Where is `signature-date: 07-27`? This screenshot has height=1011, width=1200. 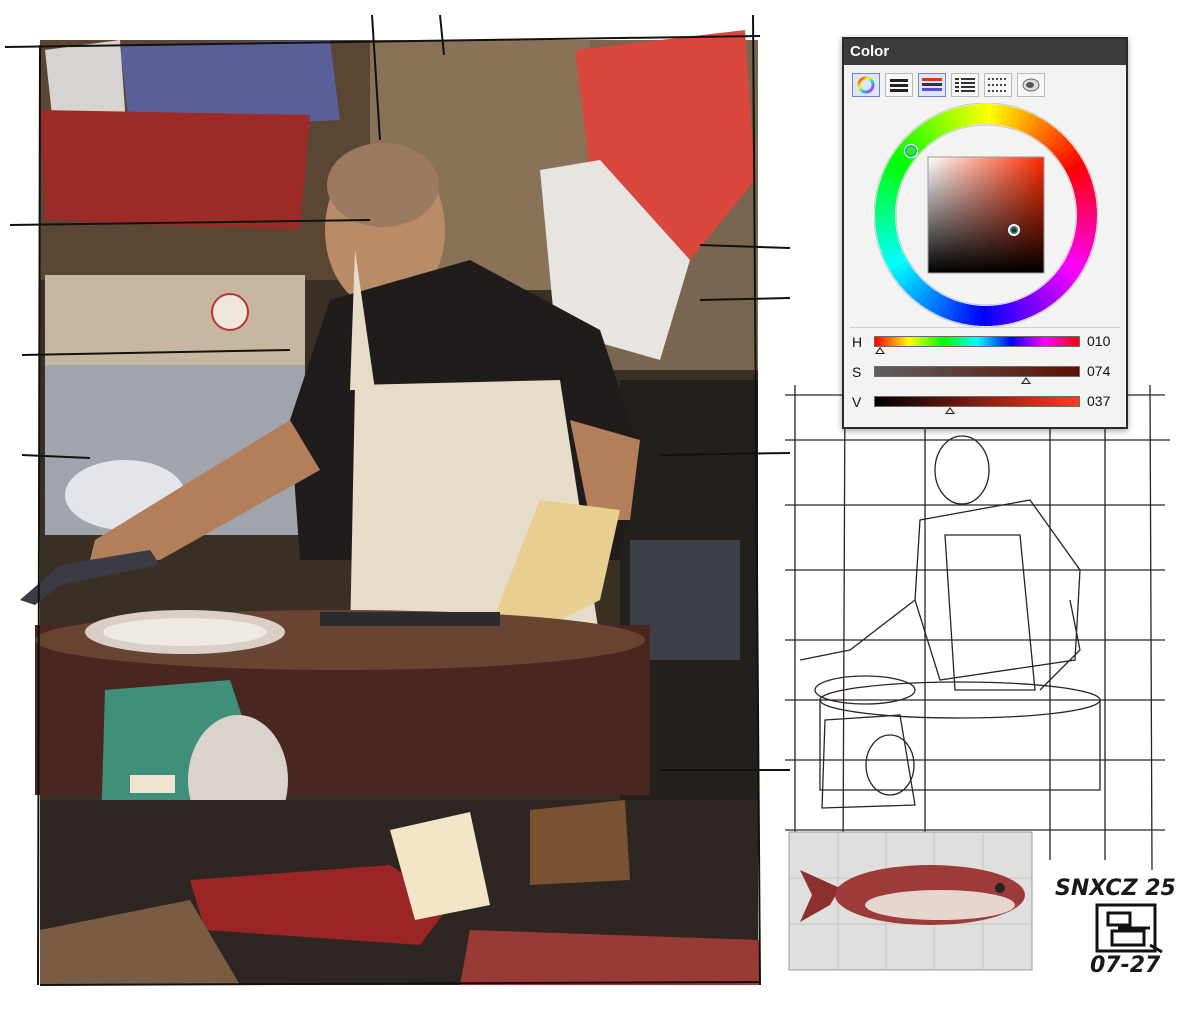 signature-date: 07-27 is located at coordinates (1125, 965).